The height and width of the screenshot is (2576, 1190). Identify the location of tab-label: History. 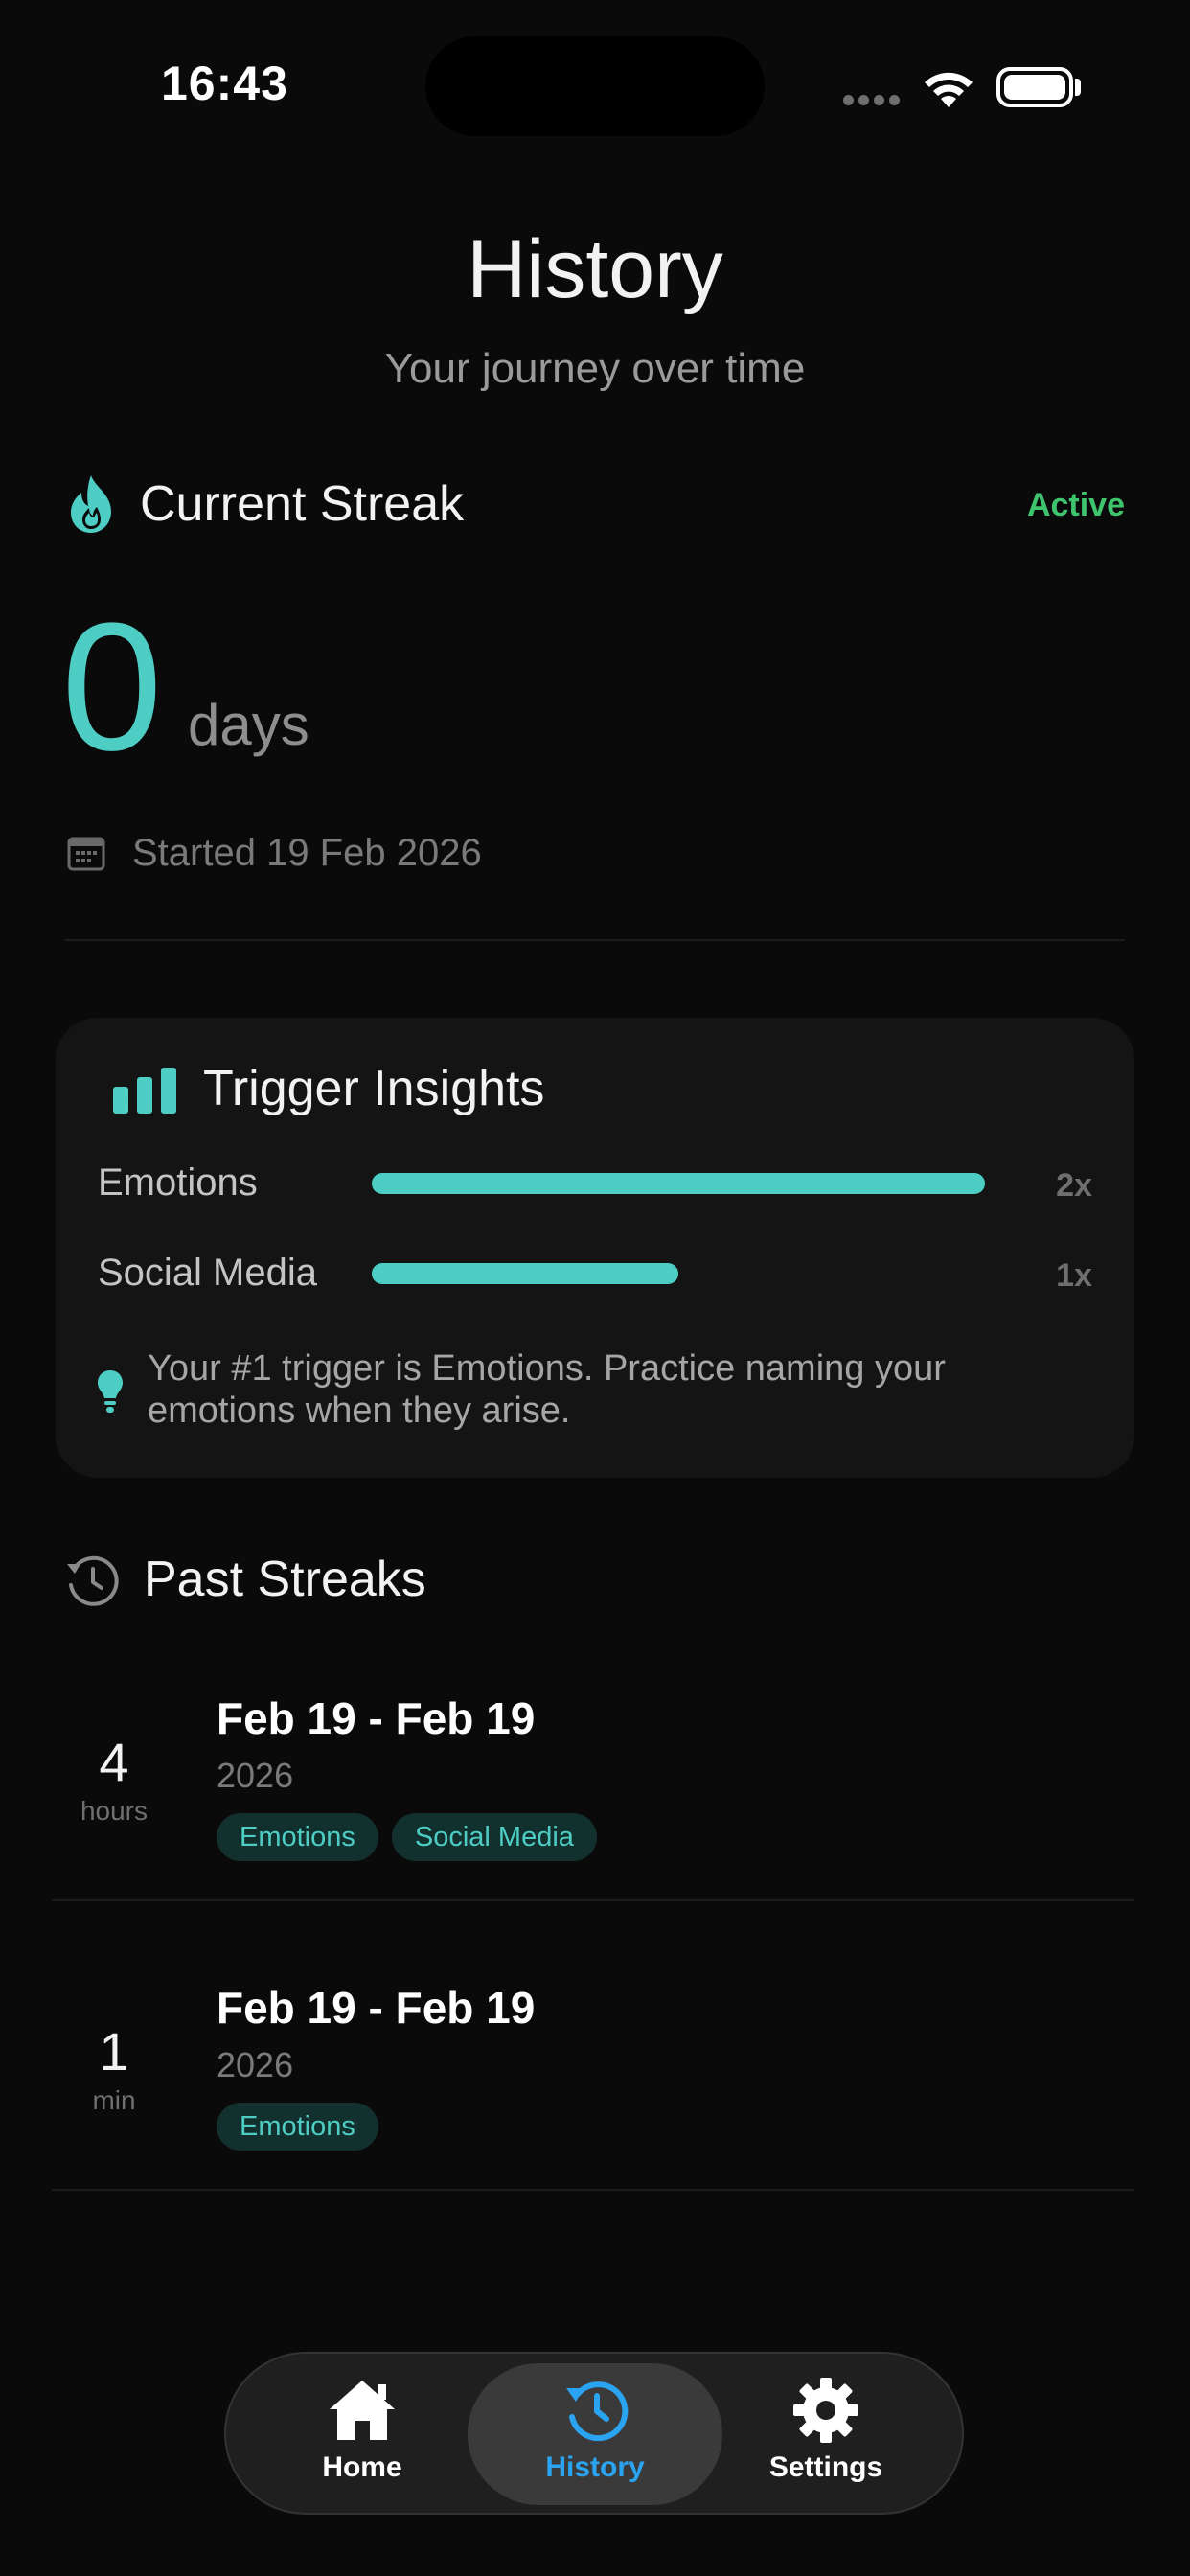
(595, 2467).